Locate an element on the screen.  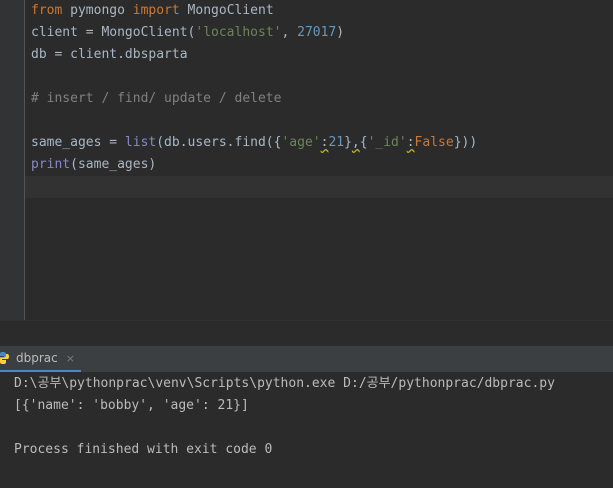
code-token: 21 is located at coordinates (336, 142).